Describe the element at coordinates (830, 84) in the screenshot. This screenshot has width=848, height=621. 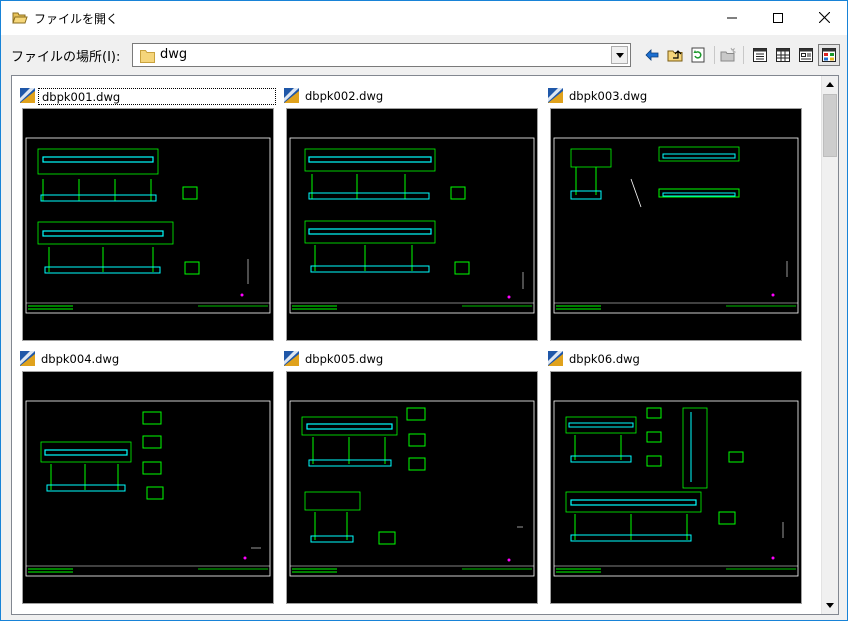
I see `scroll-up-arrow-icon` at that location.